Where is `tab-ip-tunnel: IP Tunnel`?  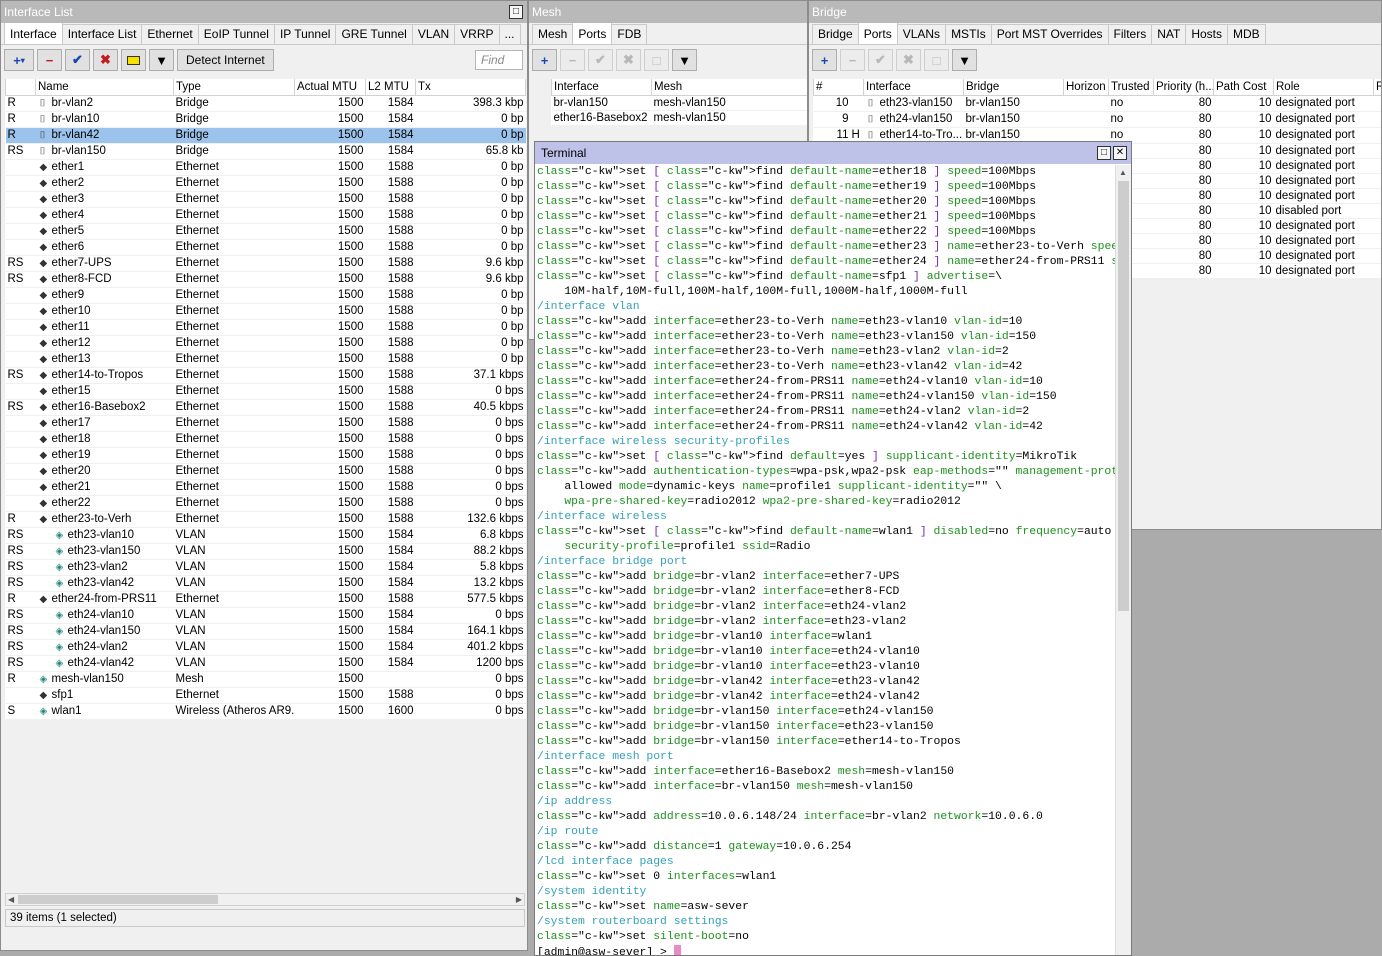 tab-ip-tunnel: IP Tunnel is located at coordinates (305, 34).